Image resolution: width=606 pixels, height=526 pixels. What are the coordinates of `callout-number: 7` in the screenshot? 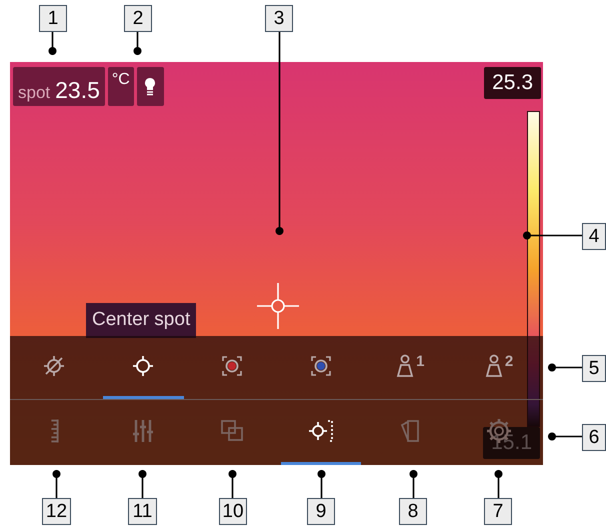 It's located at (498, 511).